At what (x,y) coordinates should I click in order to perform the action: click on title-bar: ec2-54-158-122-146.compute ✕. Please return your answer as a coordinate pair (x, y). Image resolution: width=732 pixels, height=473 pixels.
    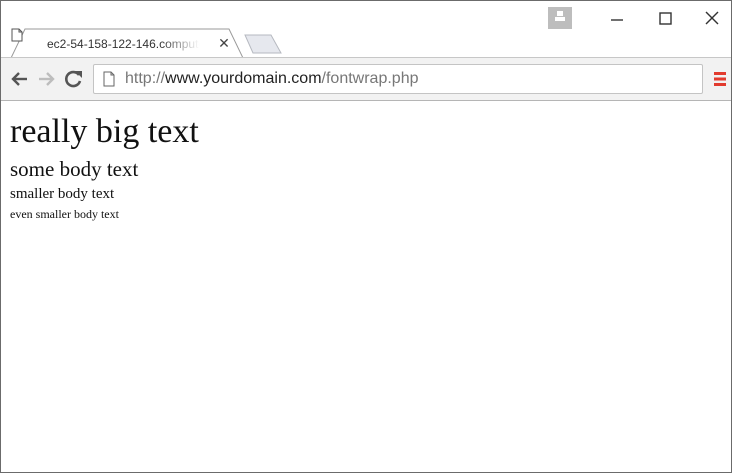
    Looking at the image, I should click on (366, 30).